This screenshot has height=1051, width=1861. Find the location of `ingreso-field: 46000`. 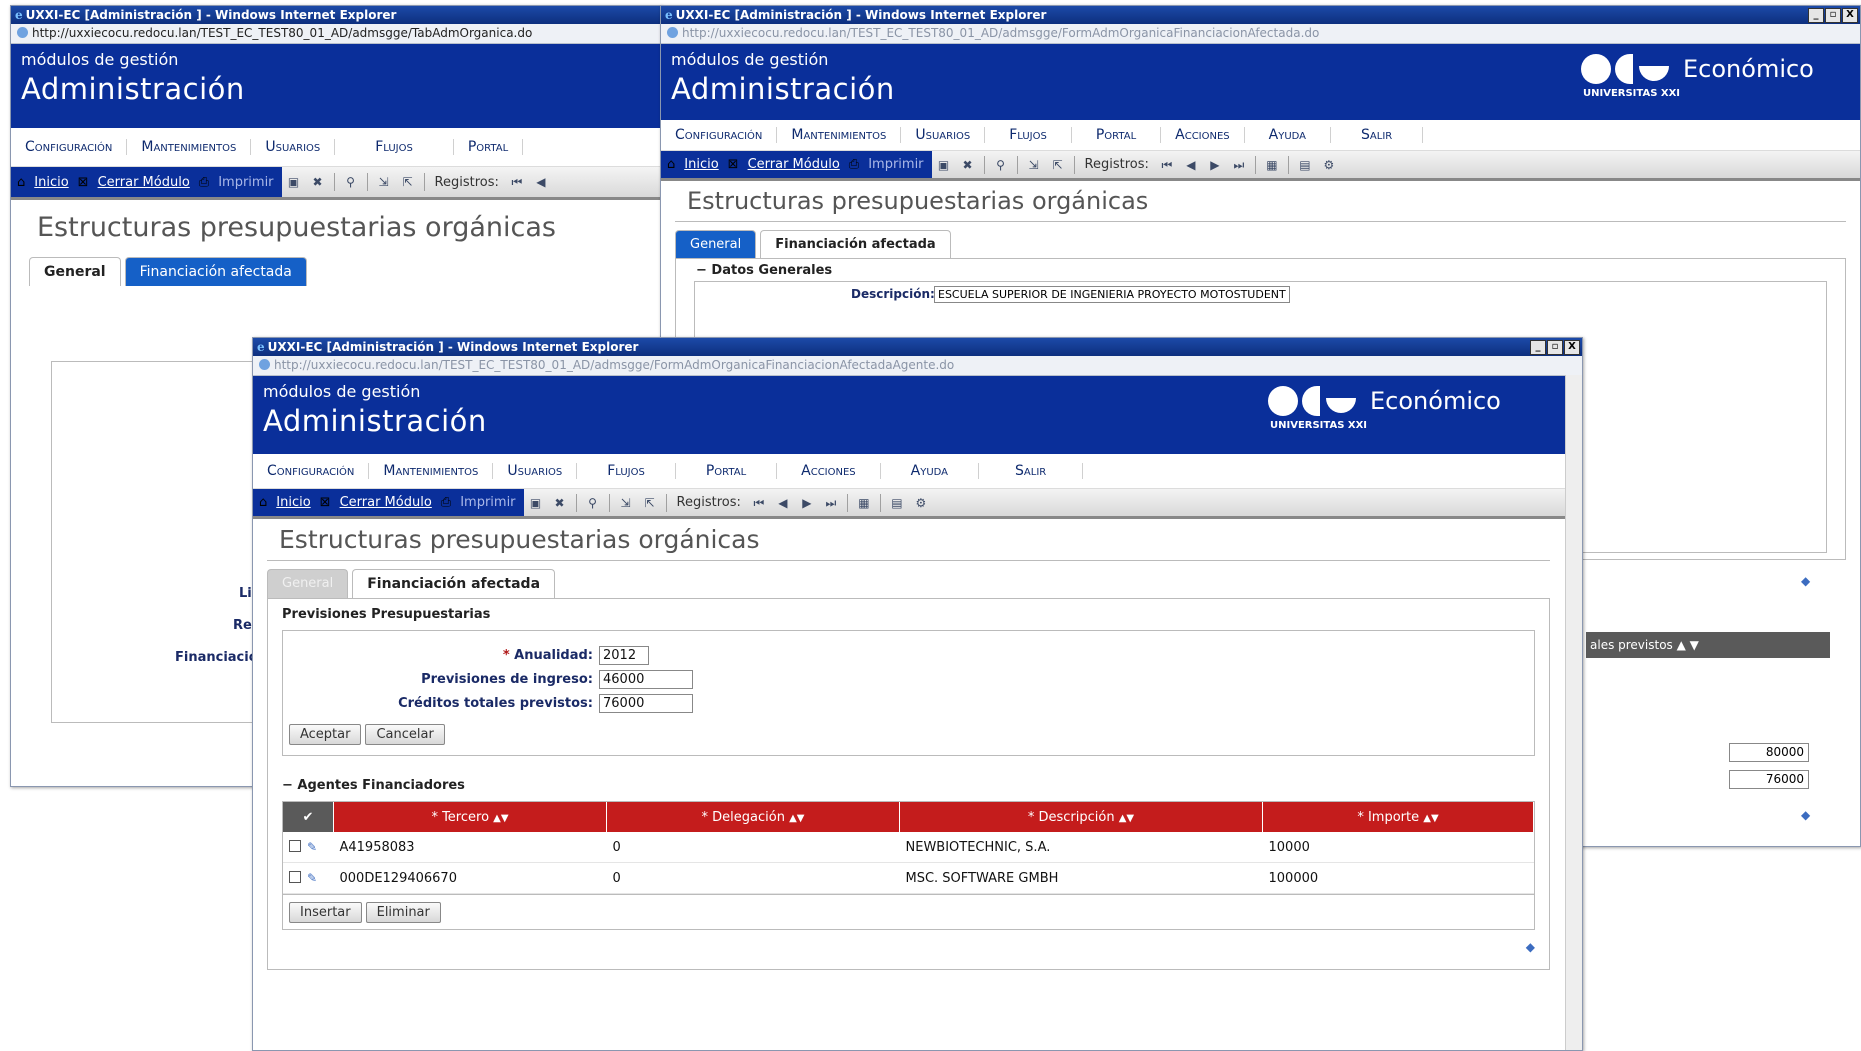

ingreso-field: 46000 is located at coordinates (646, 679).